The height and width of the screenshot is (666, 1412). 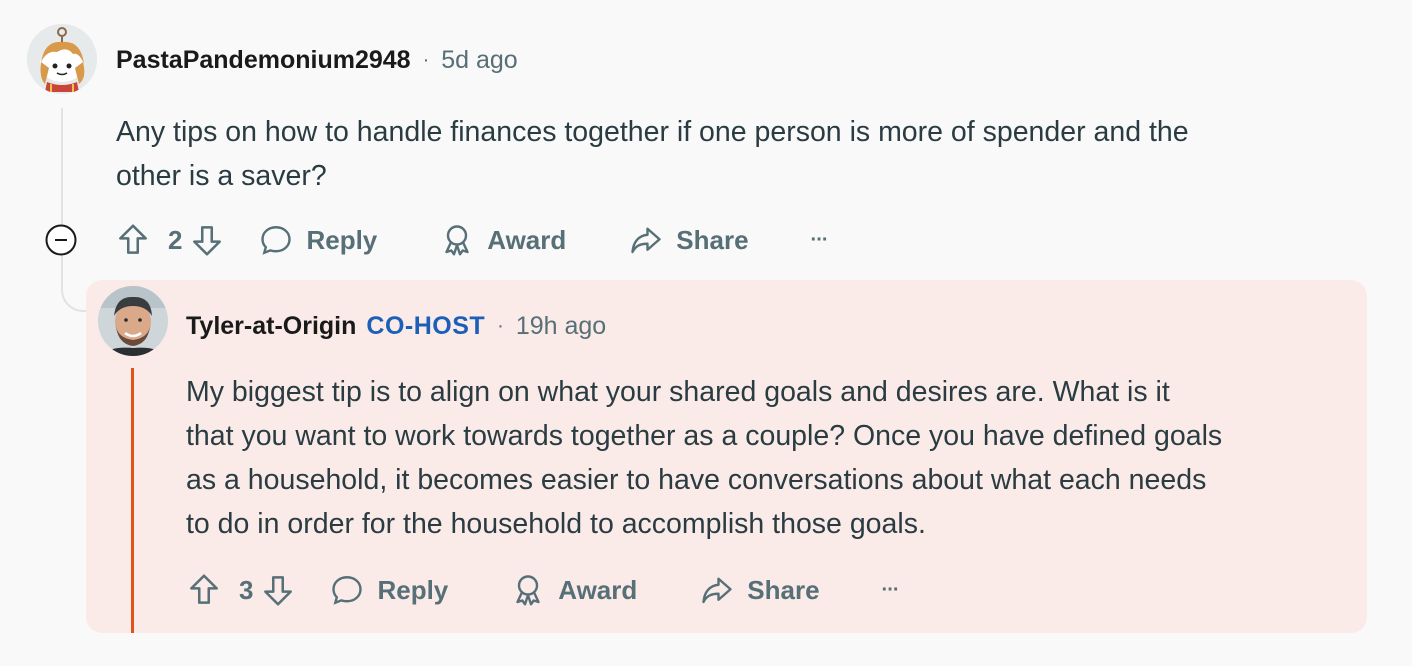 I want to click on thread-line-vertical, so click(x=62, y=167).